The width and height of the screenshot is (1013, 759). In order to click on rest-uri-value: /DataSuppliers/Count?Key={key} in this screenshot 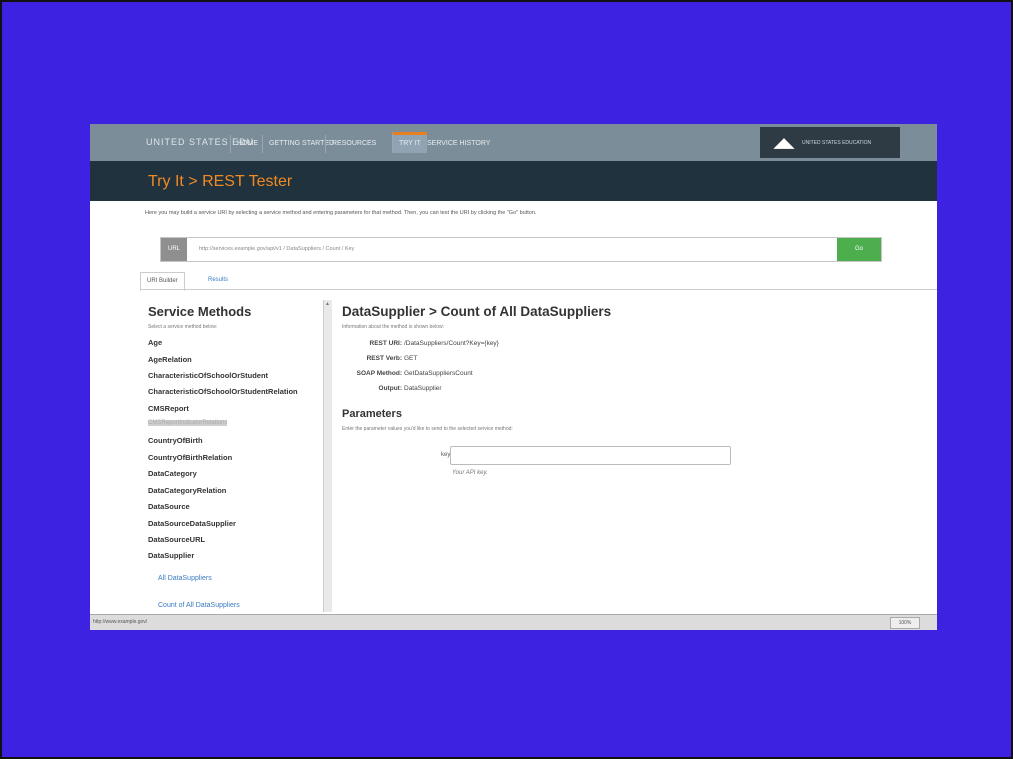, I will do `click(451, 343)`.